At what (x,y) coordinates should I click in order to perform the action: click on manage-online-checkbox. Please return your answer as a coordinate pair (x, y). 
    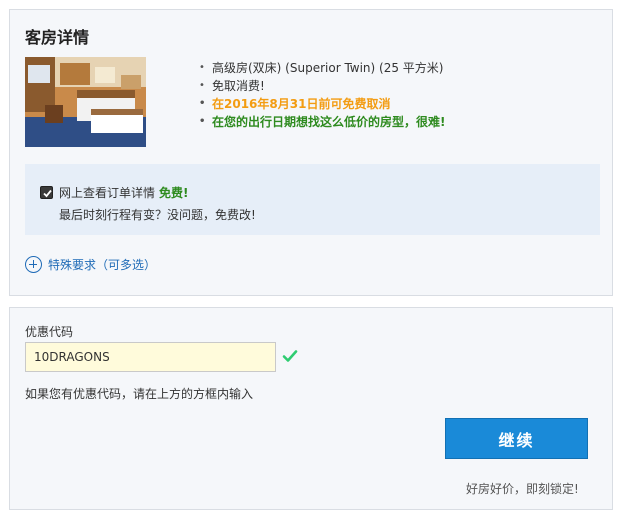
    Looking at the image, I should click on (46, 192).